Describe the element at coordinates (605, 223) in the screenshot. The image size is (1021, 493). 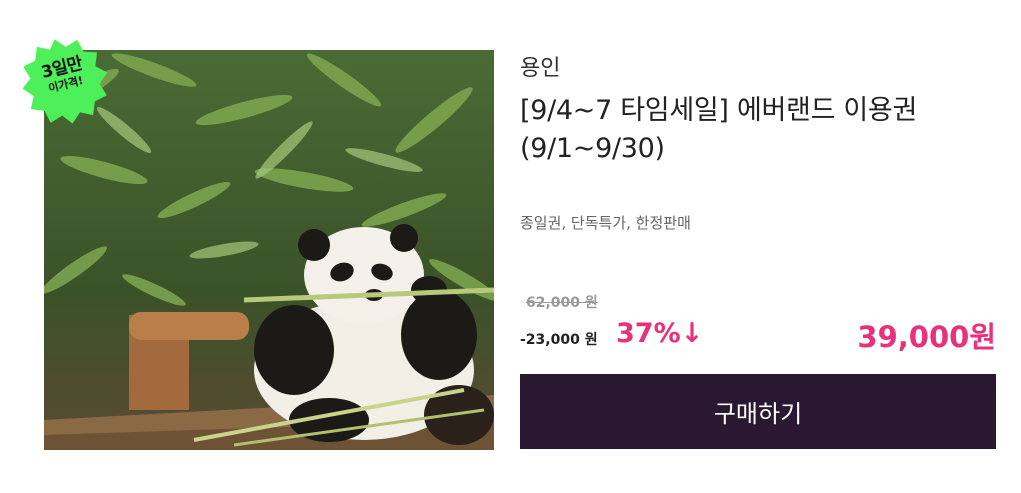
I see `product-tags: 종일권, 단독특가, 한정판매` at that location.